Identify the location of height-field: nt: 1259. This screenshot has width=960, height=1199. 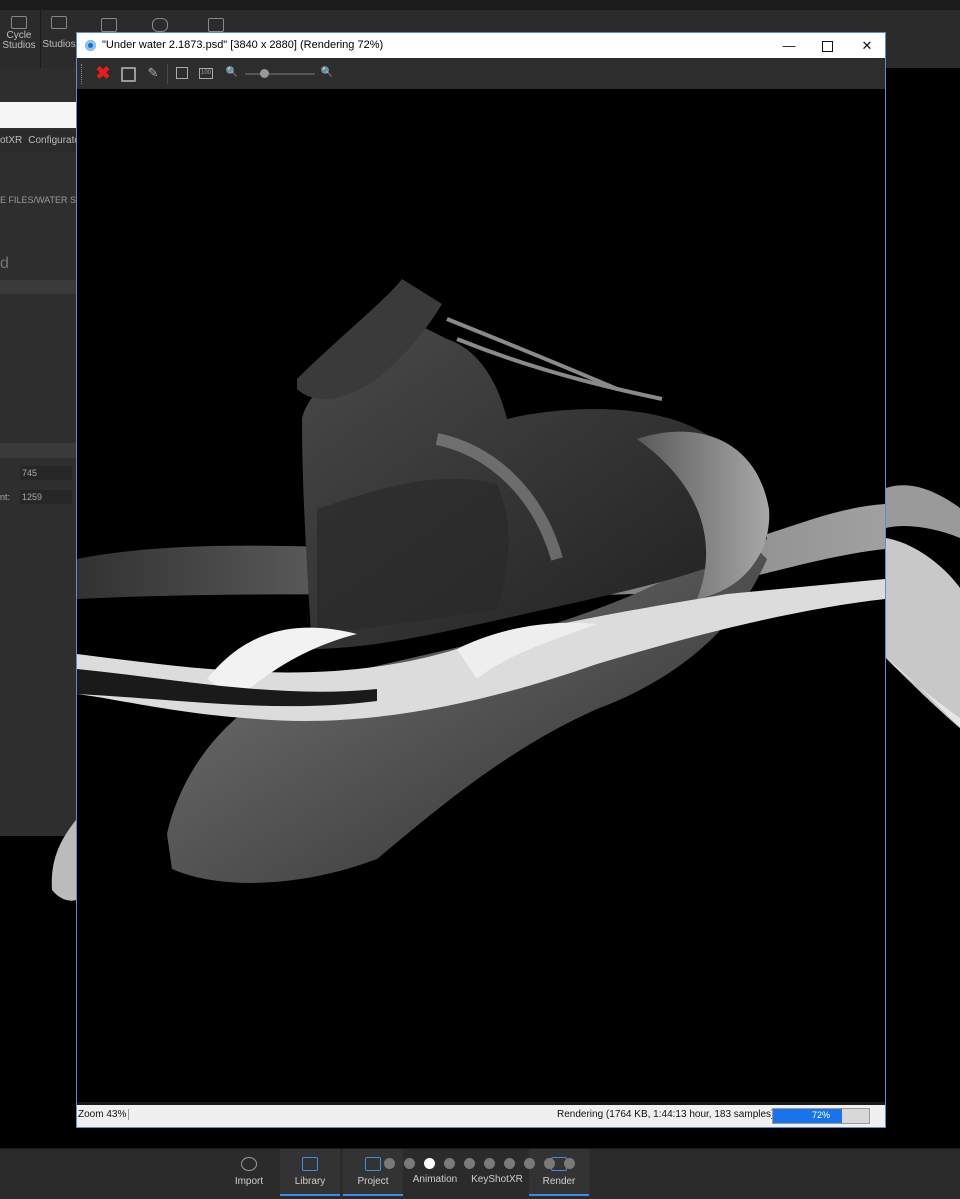
(38, 497).